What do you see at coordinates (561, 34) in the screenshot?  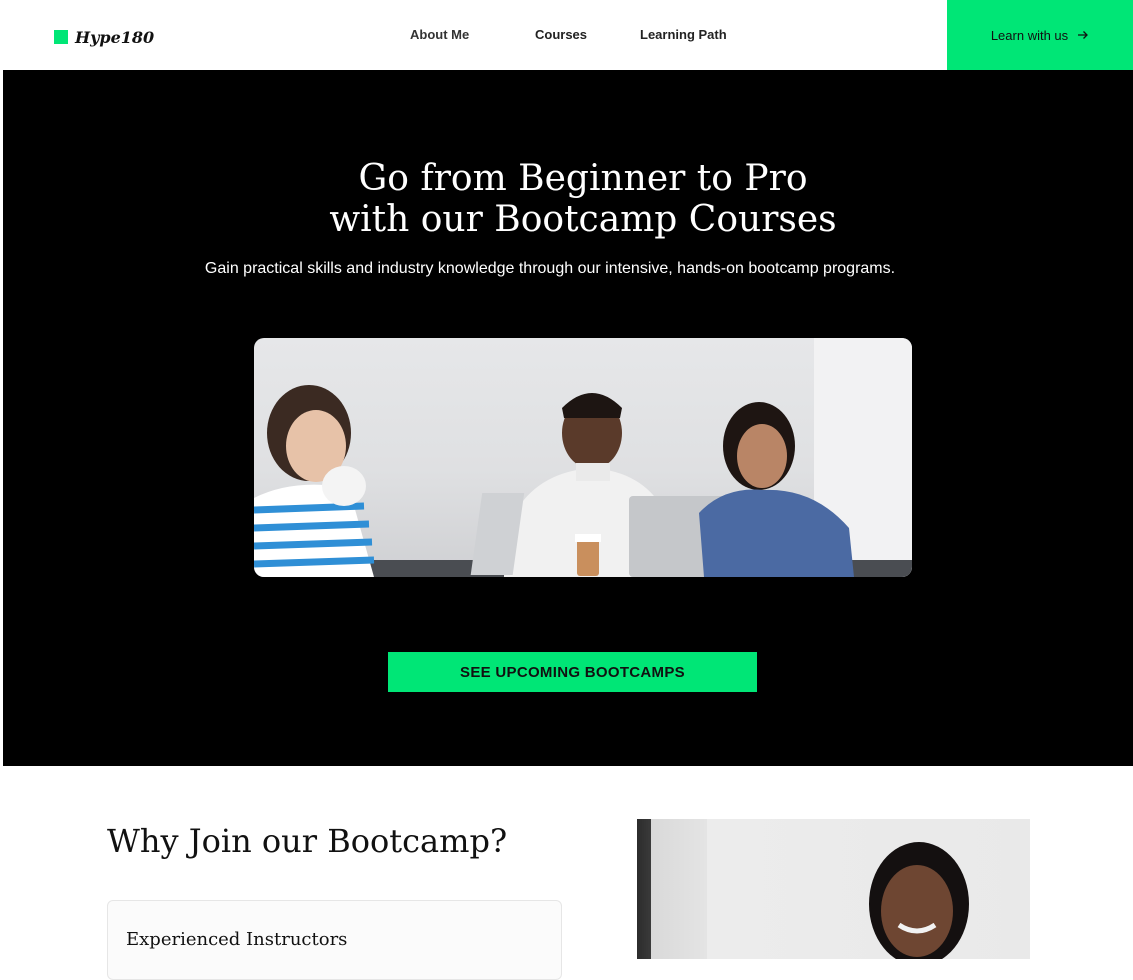 I see `nav-courses-link: Courses` at bounding box center [561, 34].